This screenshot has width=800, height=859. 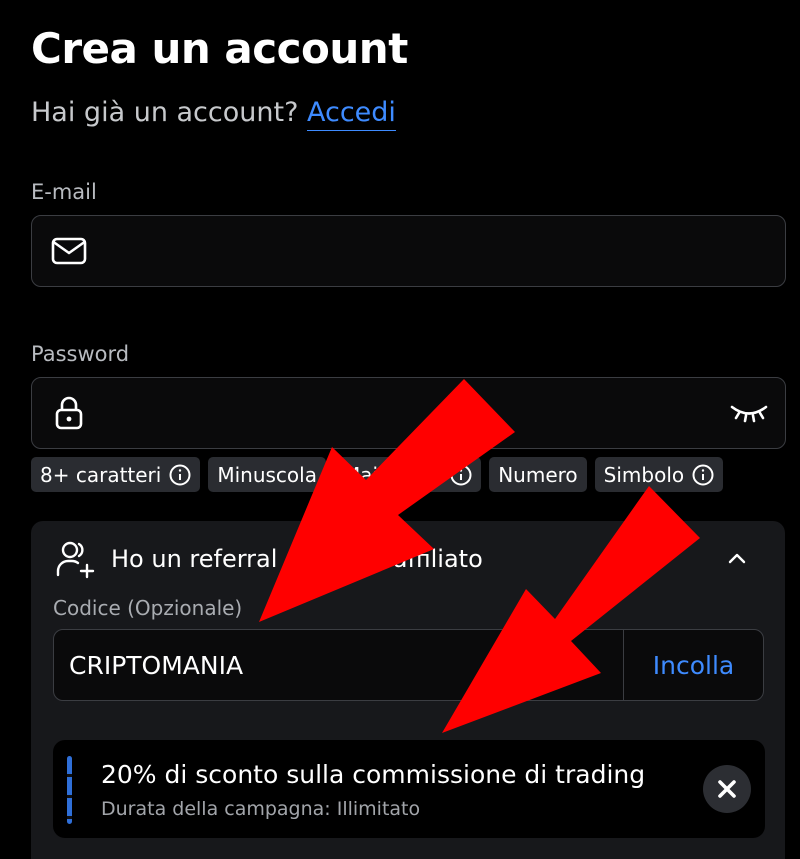 What do you see at coordinates (148, 608) in the screenshot?
I see `referral-code-label: Codice (Opzionale)` at bounding box center [148, 608].